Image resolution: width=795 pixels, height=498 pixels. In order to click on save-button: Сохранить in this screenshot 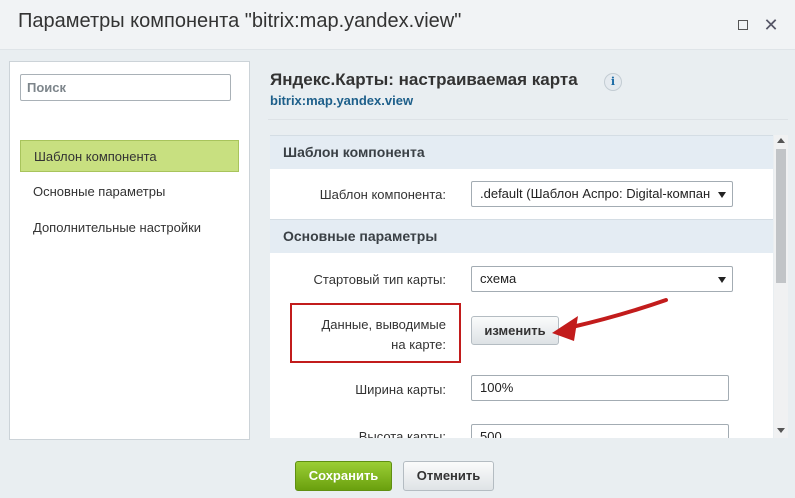, I will do `click(343, 476)`.